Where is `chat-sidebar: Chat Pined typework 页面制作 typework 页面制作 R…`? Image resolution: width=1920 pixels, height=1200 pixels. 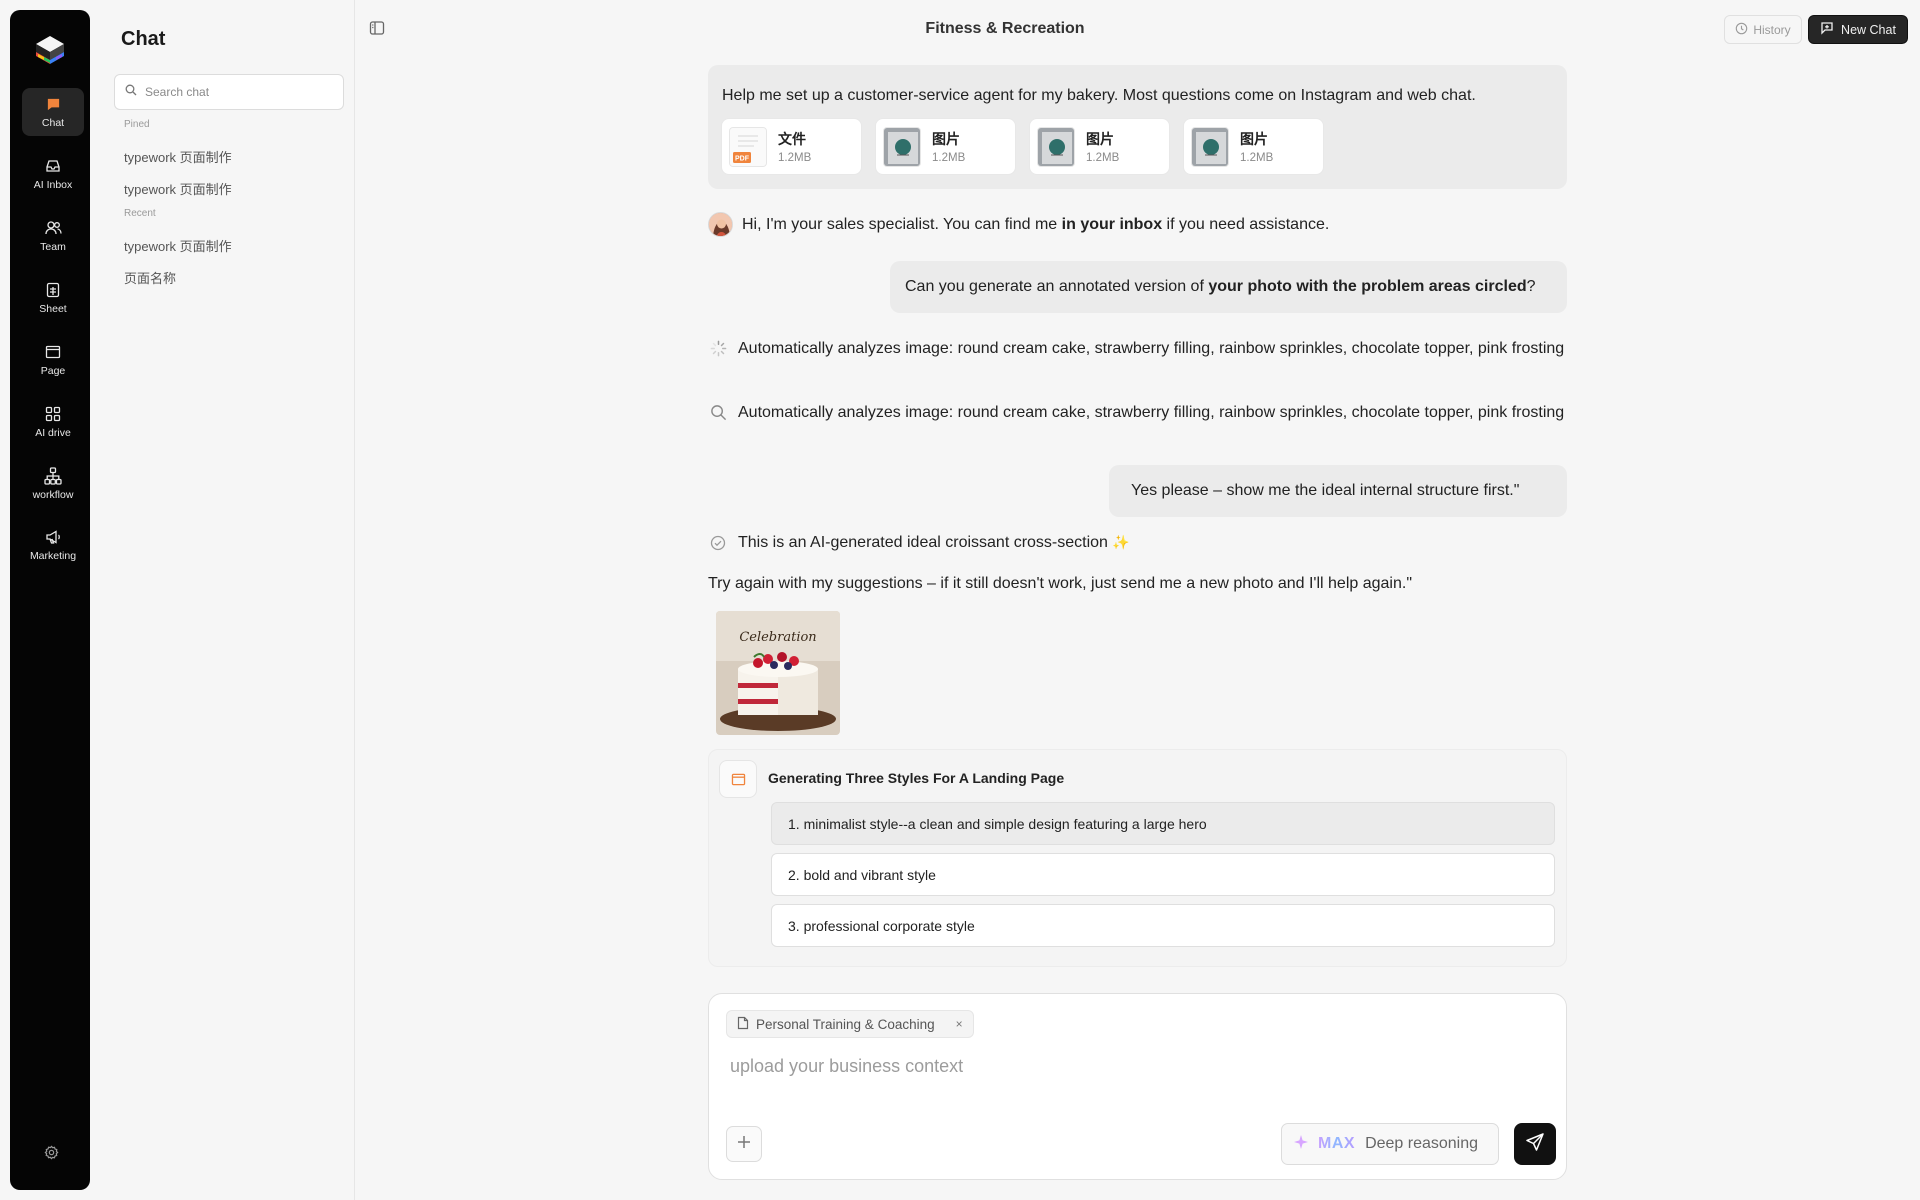
chat-sidebar: Chat Pined typework 页面制作 typework 页面制作 R… is located at coordinates (227, 600).